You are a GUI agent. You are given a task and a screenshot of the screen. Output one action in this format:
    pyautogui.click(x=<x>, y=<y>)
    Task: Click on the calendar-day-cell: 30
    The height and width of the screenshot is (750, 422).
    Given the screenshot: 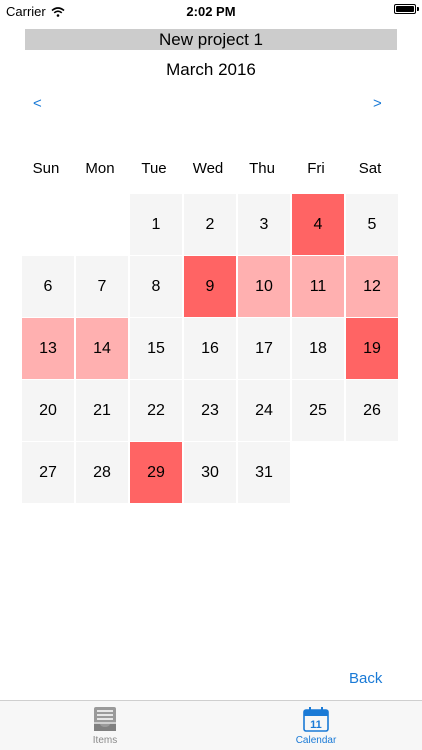 What is the action you would take?
    pyautogui.click(x=210, y=472)
    